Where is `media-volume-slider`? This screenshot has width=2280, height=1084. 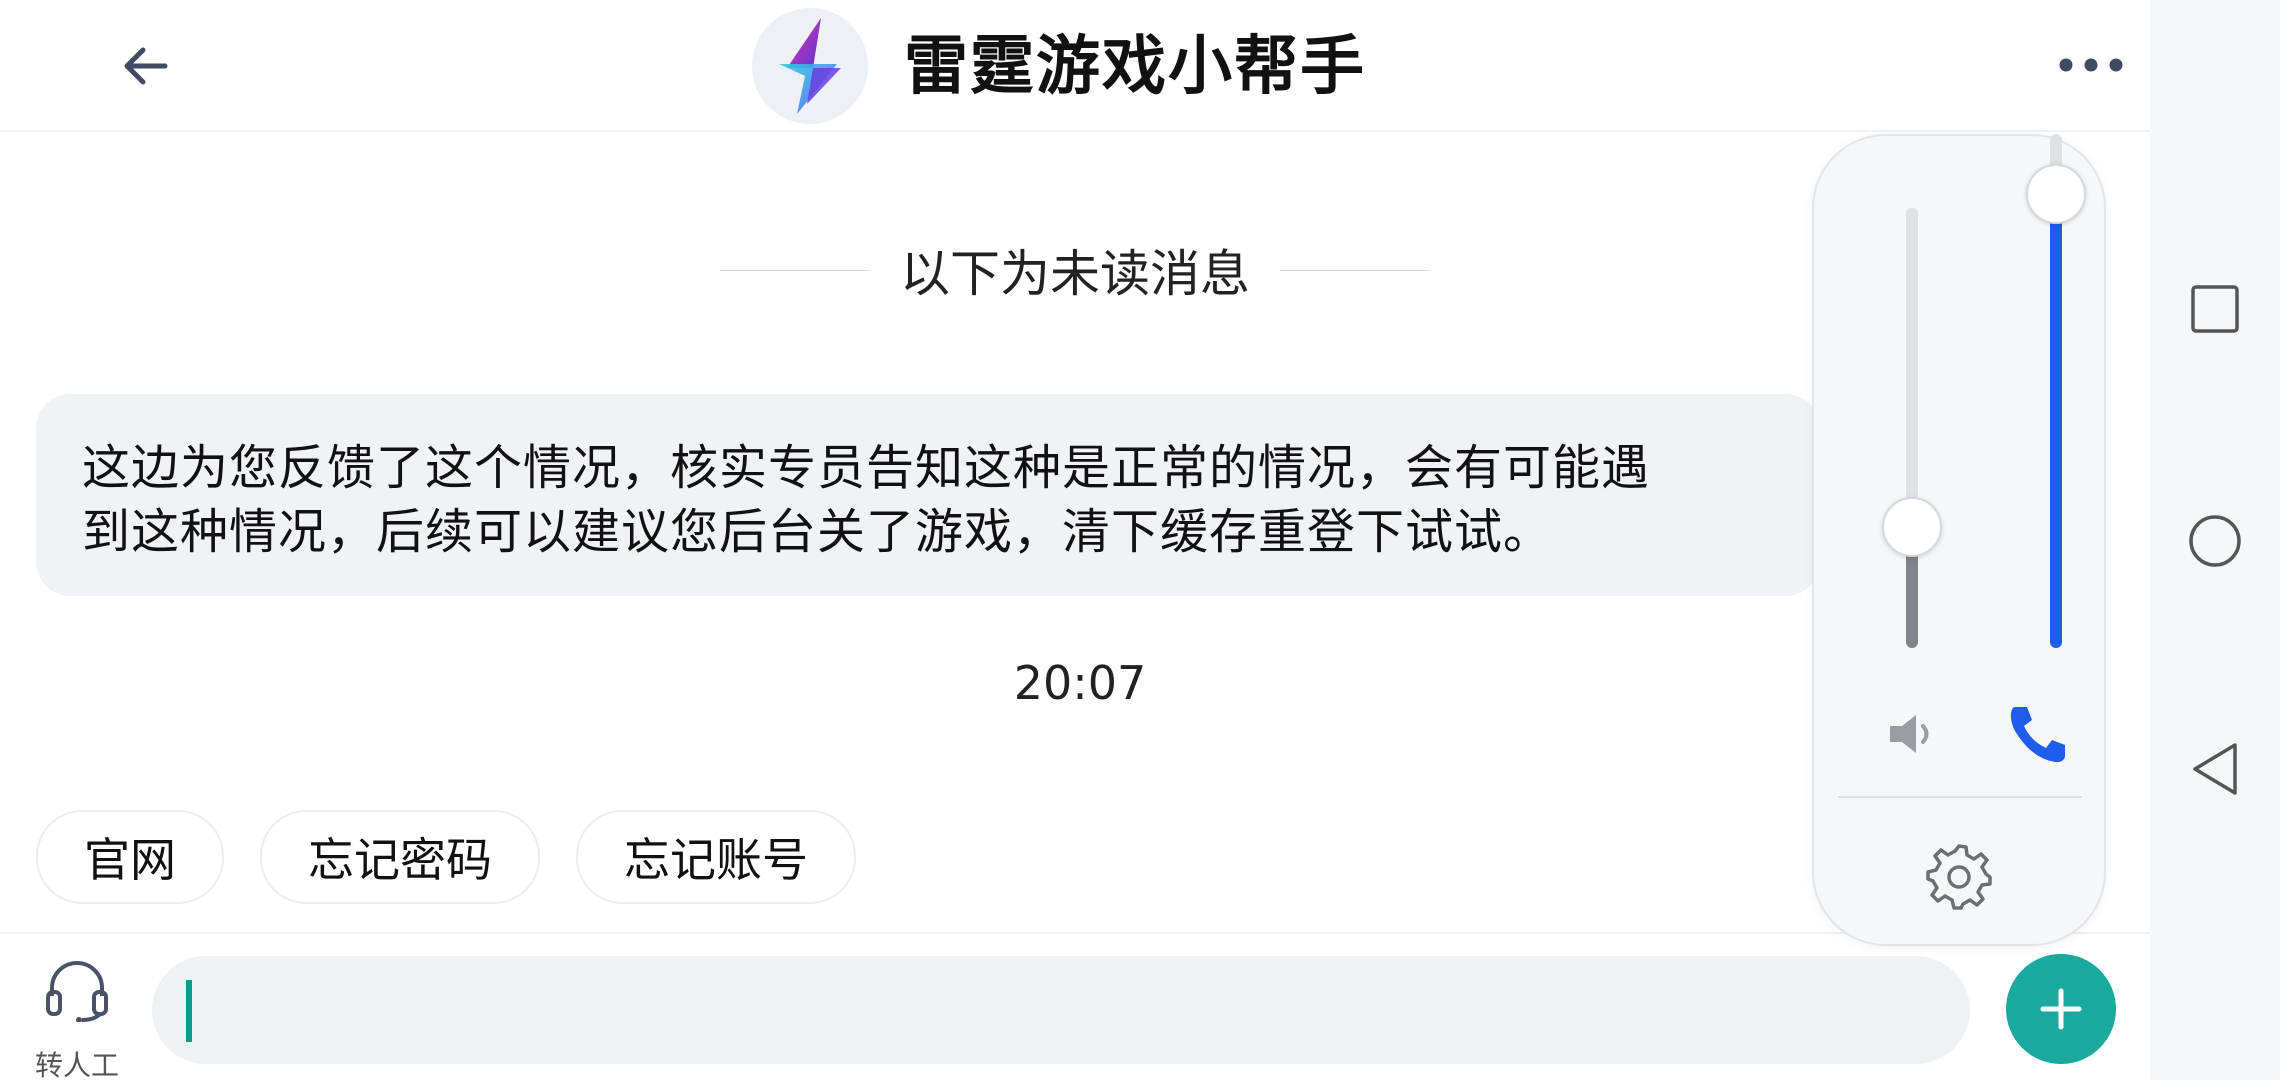
media-volume-slider is located at coordinates (1912, 428).